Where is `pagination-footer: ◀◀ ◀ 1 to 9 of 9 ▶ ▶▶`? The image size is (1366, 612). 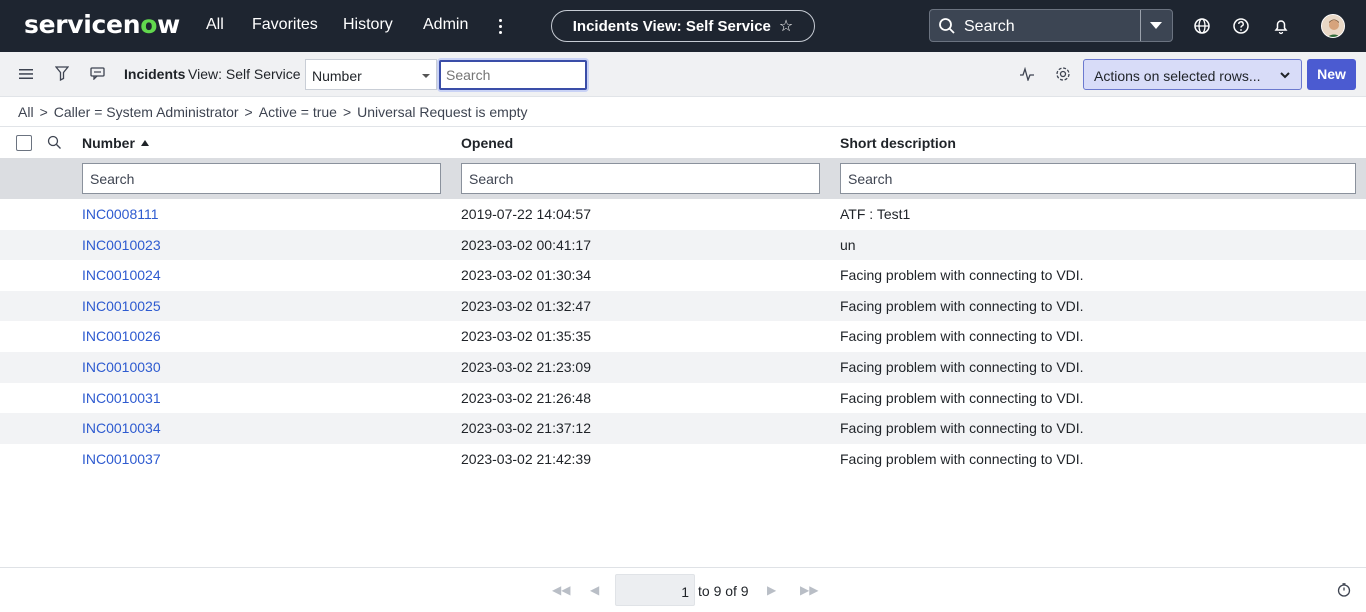 pagination-footer: ◀◀ ◀ 1 to 9 of 9 ▶ ▶▶ is located at coordinates (683, 589).